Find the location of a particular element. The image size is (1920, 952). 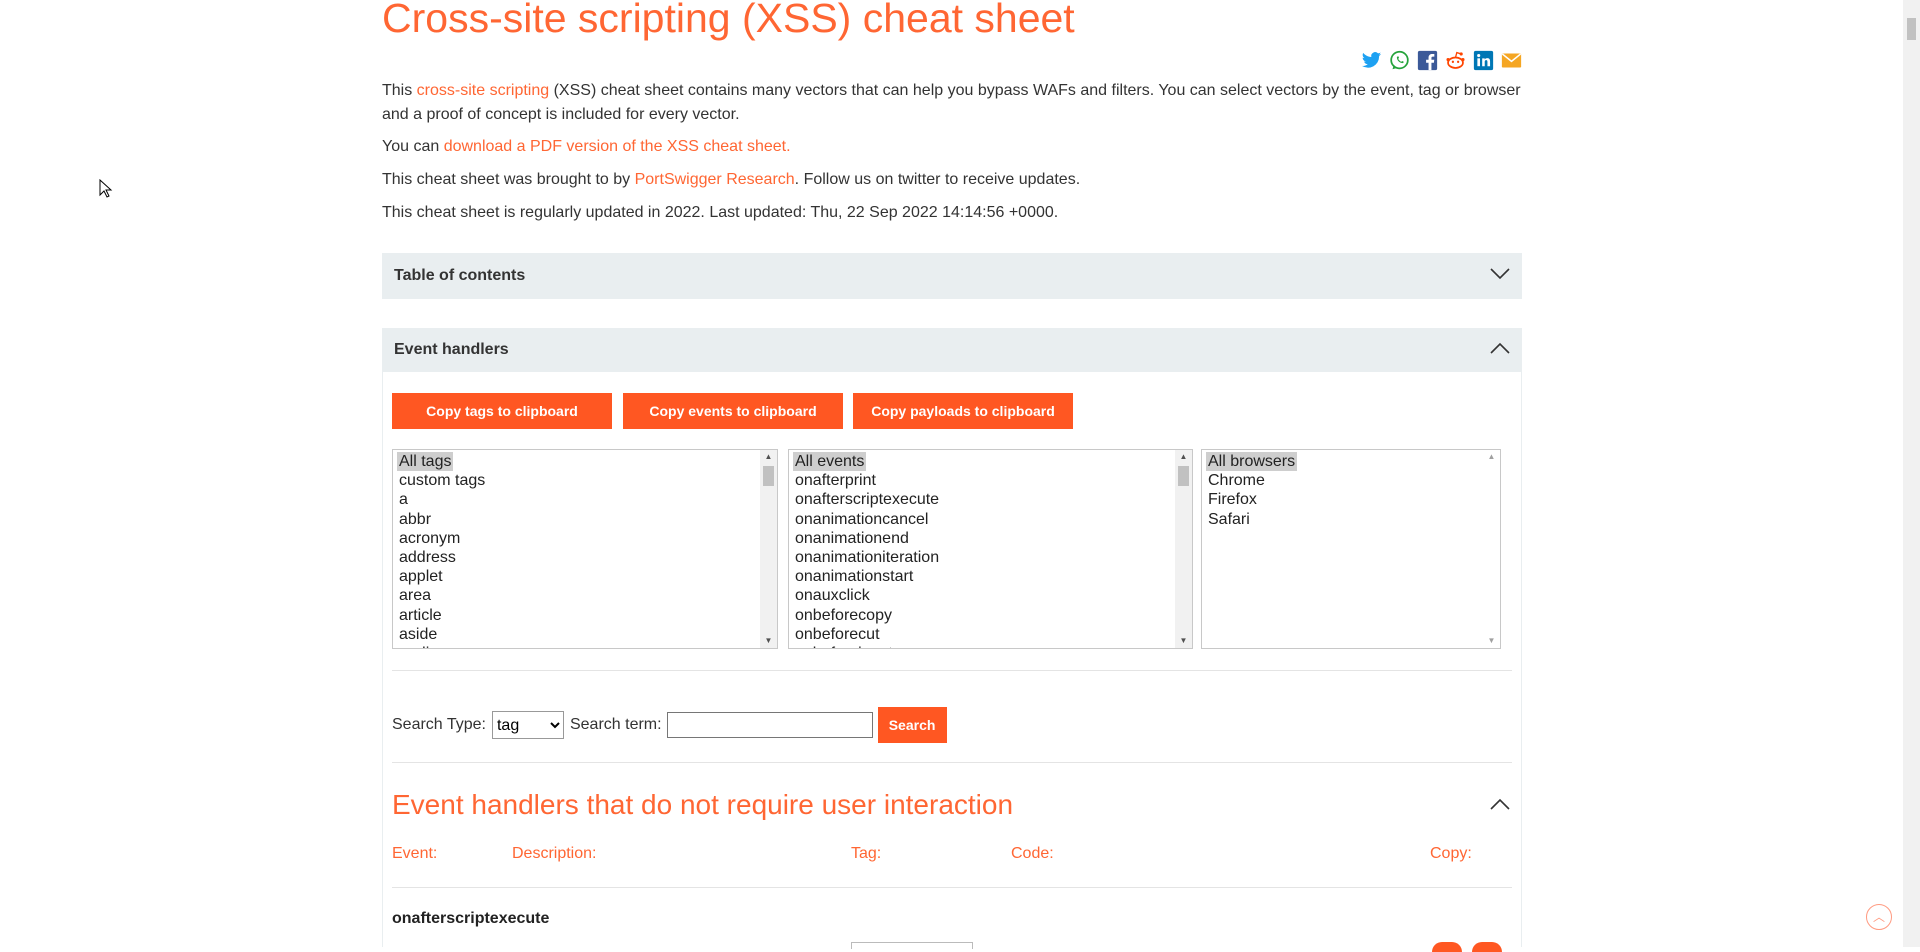

event-option: onauxclick is located at coordinates (990, 595).